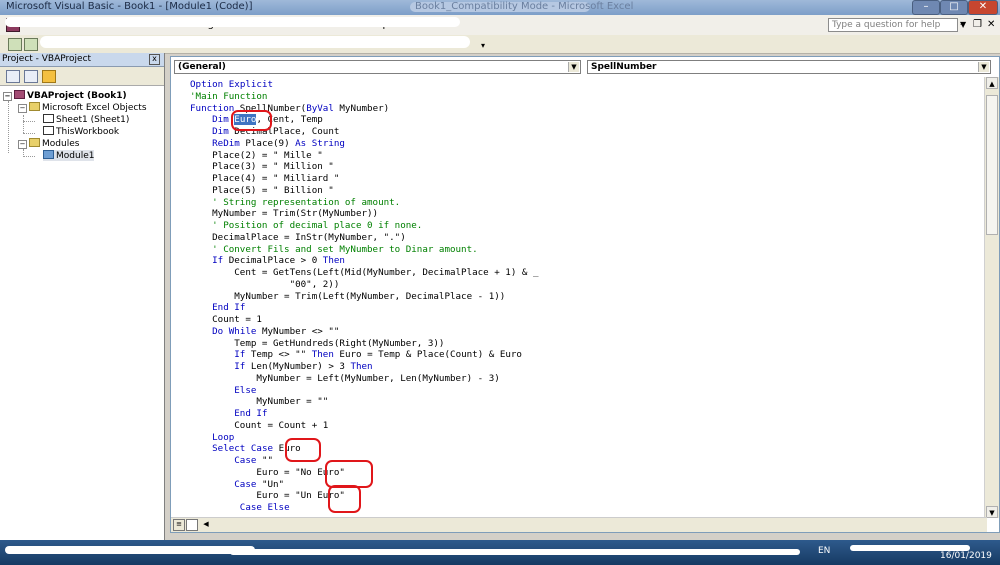 The width and height of the screenshot is (1000, 565). I want to click on toolbar-redaction, so click(255, 42).